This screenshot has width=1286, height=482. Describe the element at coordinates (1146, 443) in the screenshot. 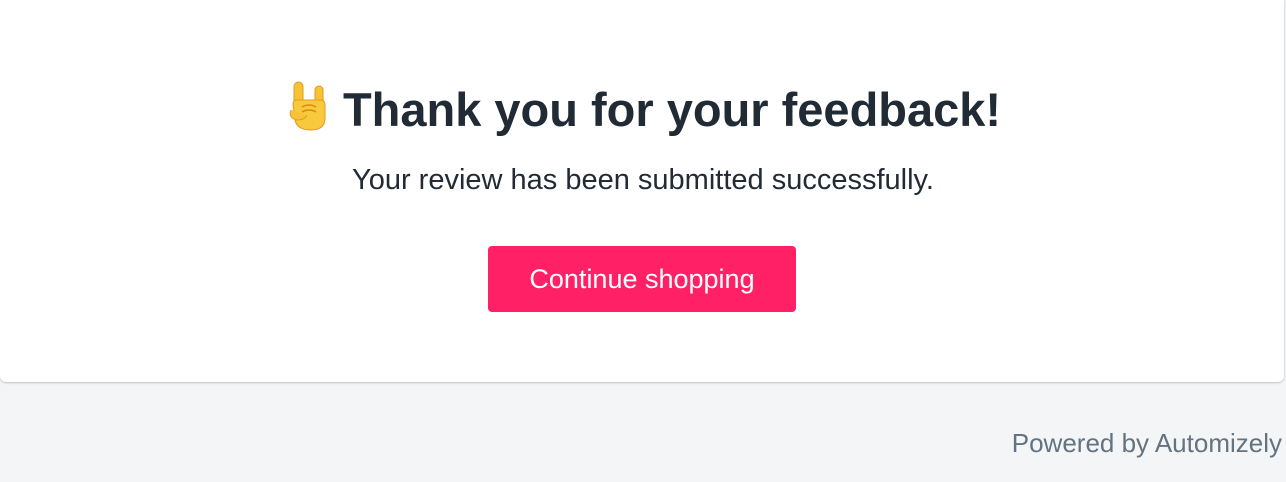

I see `powered-by-text: Powered by Automizely` at that location.